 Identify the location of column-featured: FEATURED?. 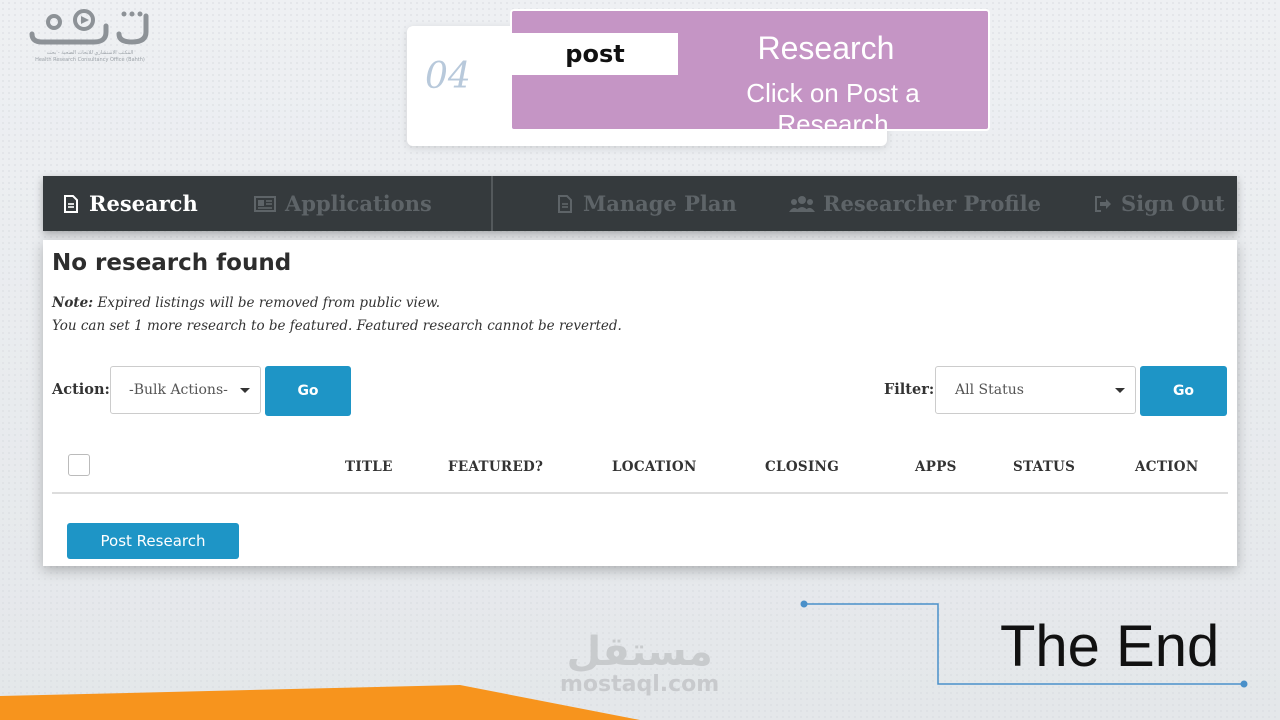
(495, 467).